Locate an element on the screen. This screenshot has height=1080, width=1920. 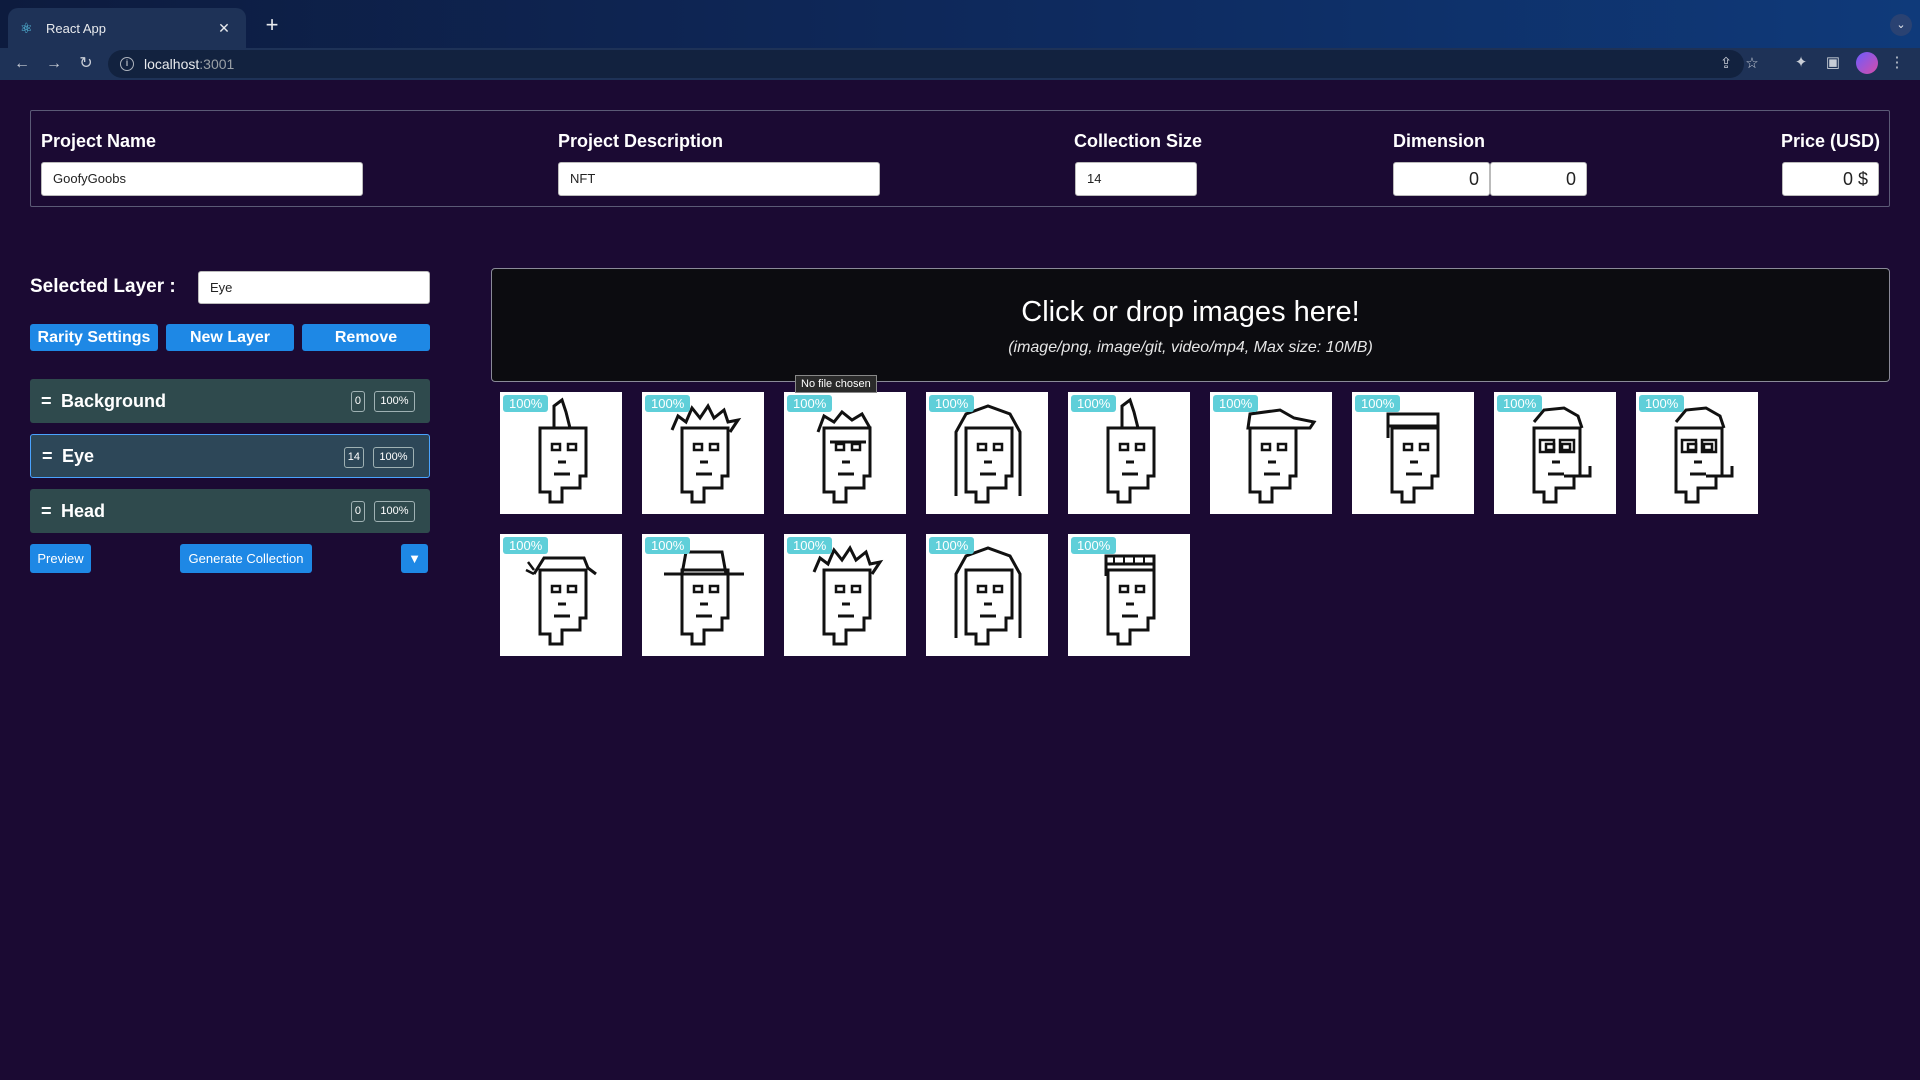
selected-layer-input: Eye is located at coordinates (314, 287).